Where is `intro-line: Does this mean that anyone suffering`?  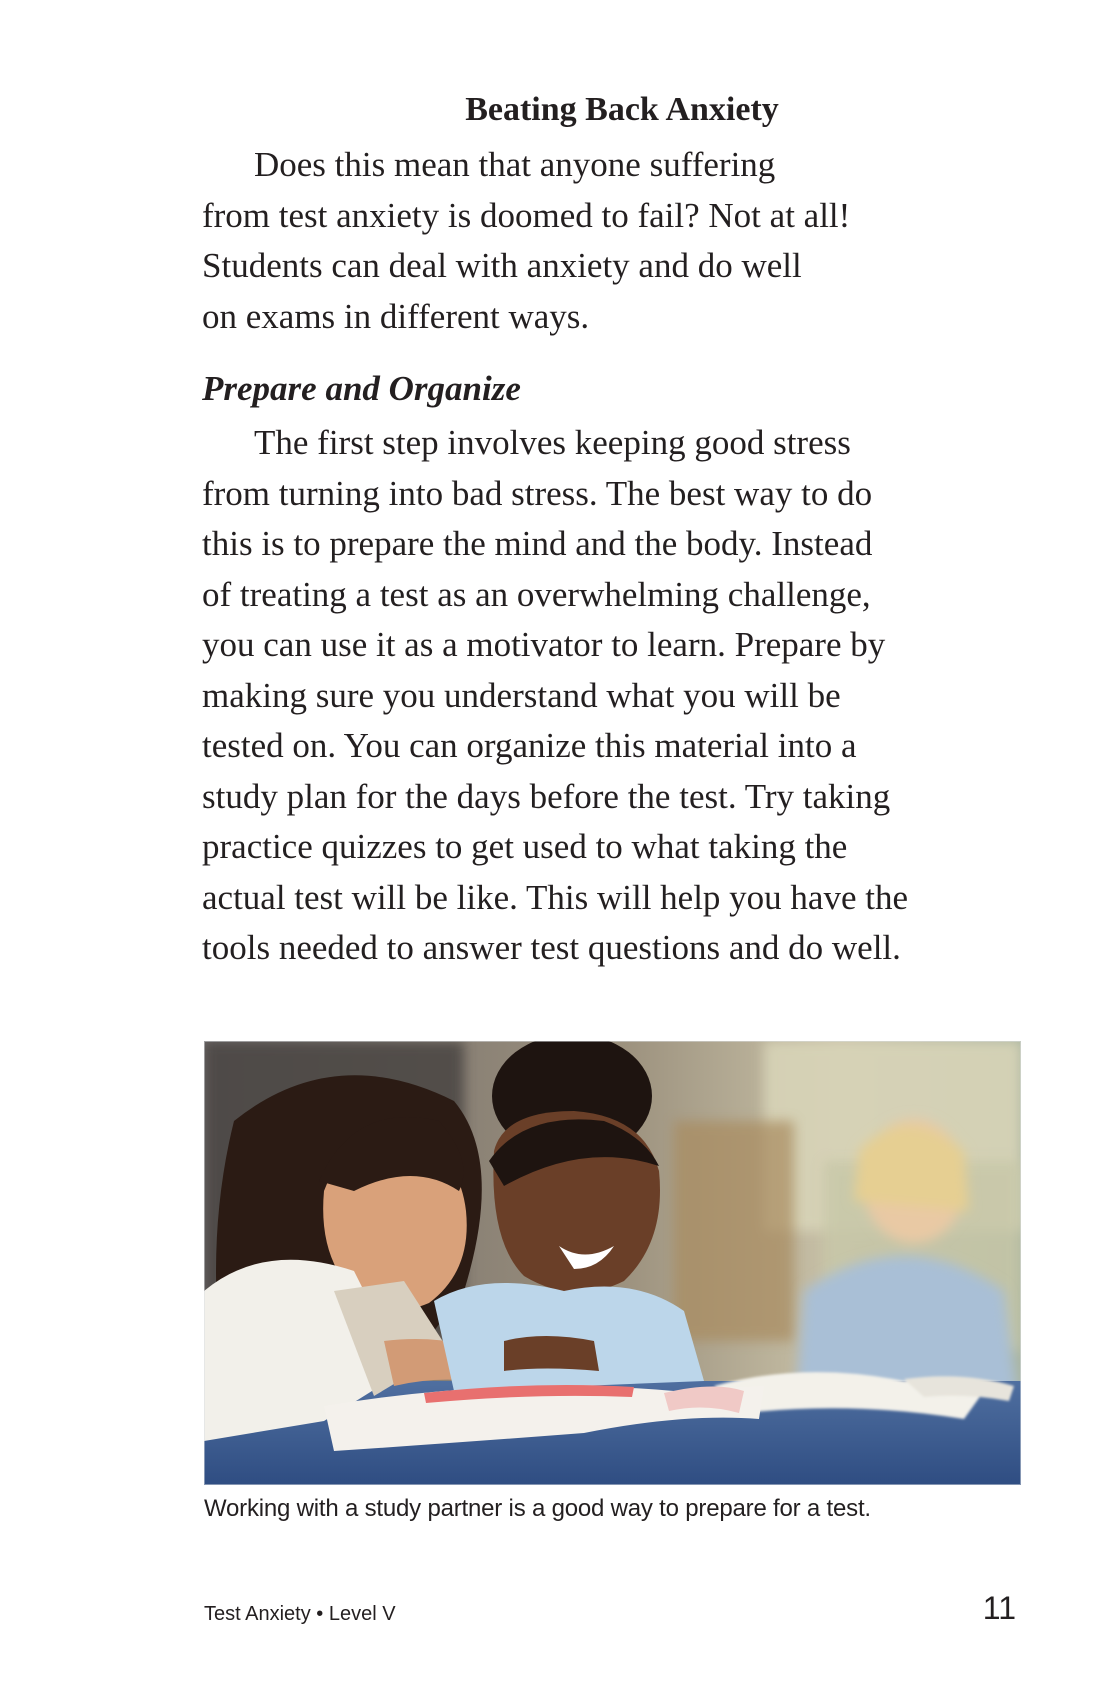 intro-line: Does this mean that anyone suffering is located at coordinates (515, 164).